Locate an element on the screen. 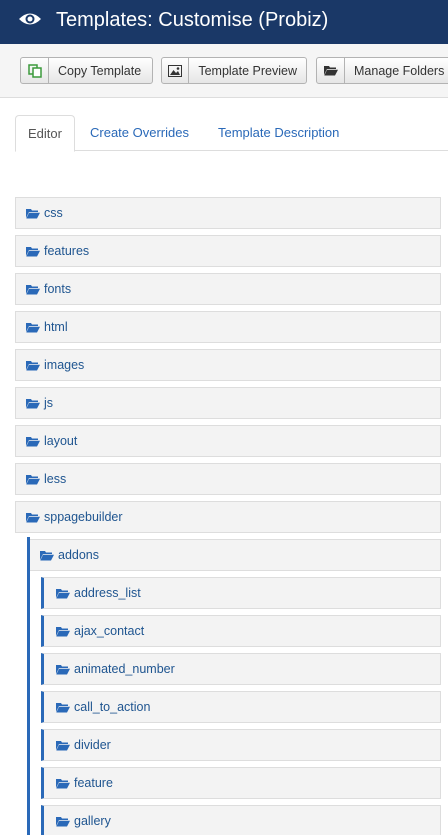 Image resolution: width=448 pixels, height=835 pixels. folder-item-less: less is located at coordinates (228, 479).